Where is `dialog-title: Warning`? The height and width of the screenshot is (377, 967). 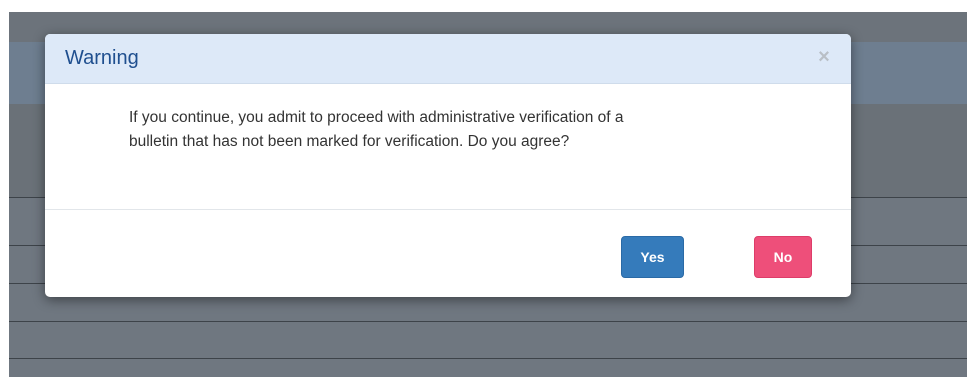 dialog-title: Warning is located at coordinates (102, 58).